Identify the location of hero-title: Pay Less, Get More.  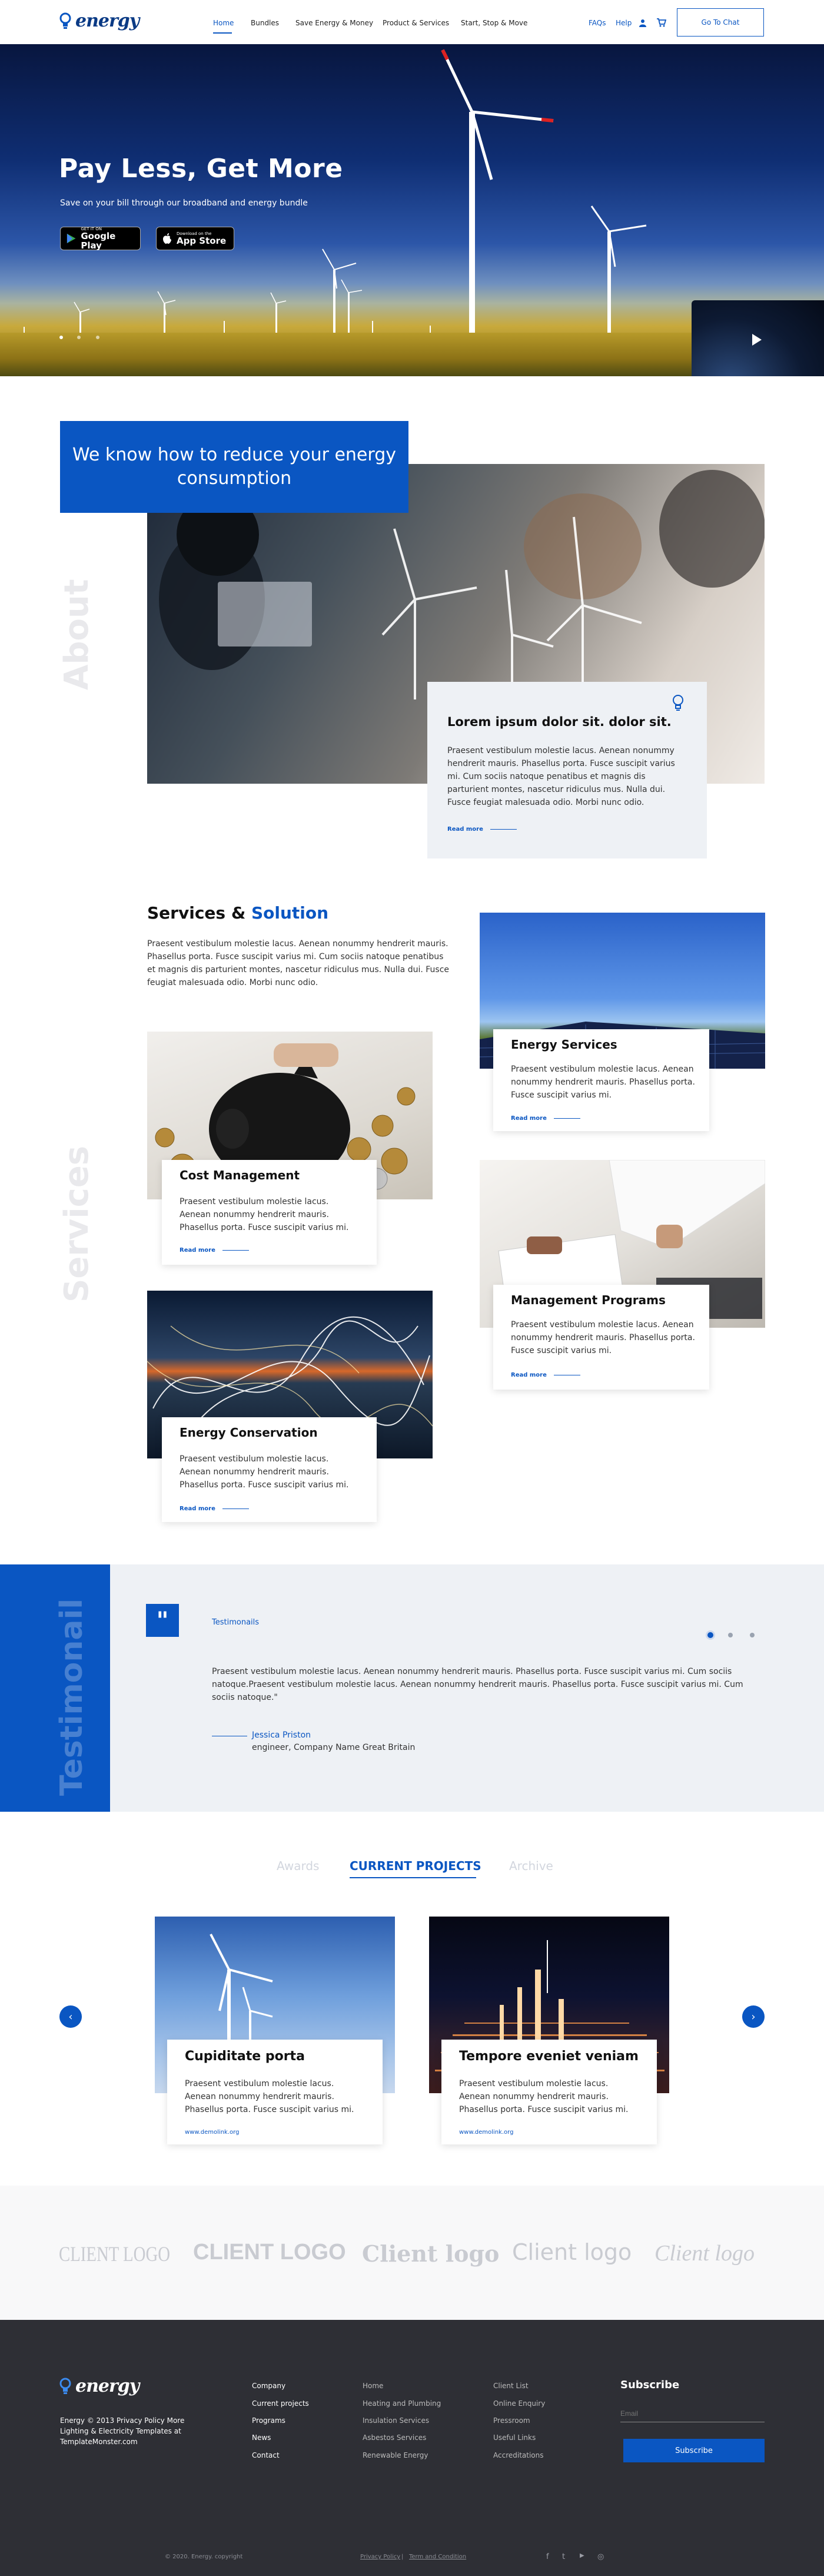
(201, 169).